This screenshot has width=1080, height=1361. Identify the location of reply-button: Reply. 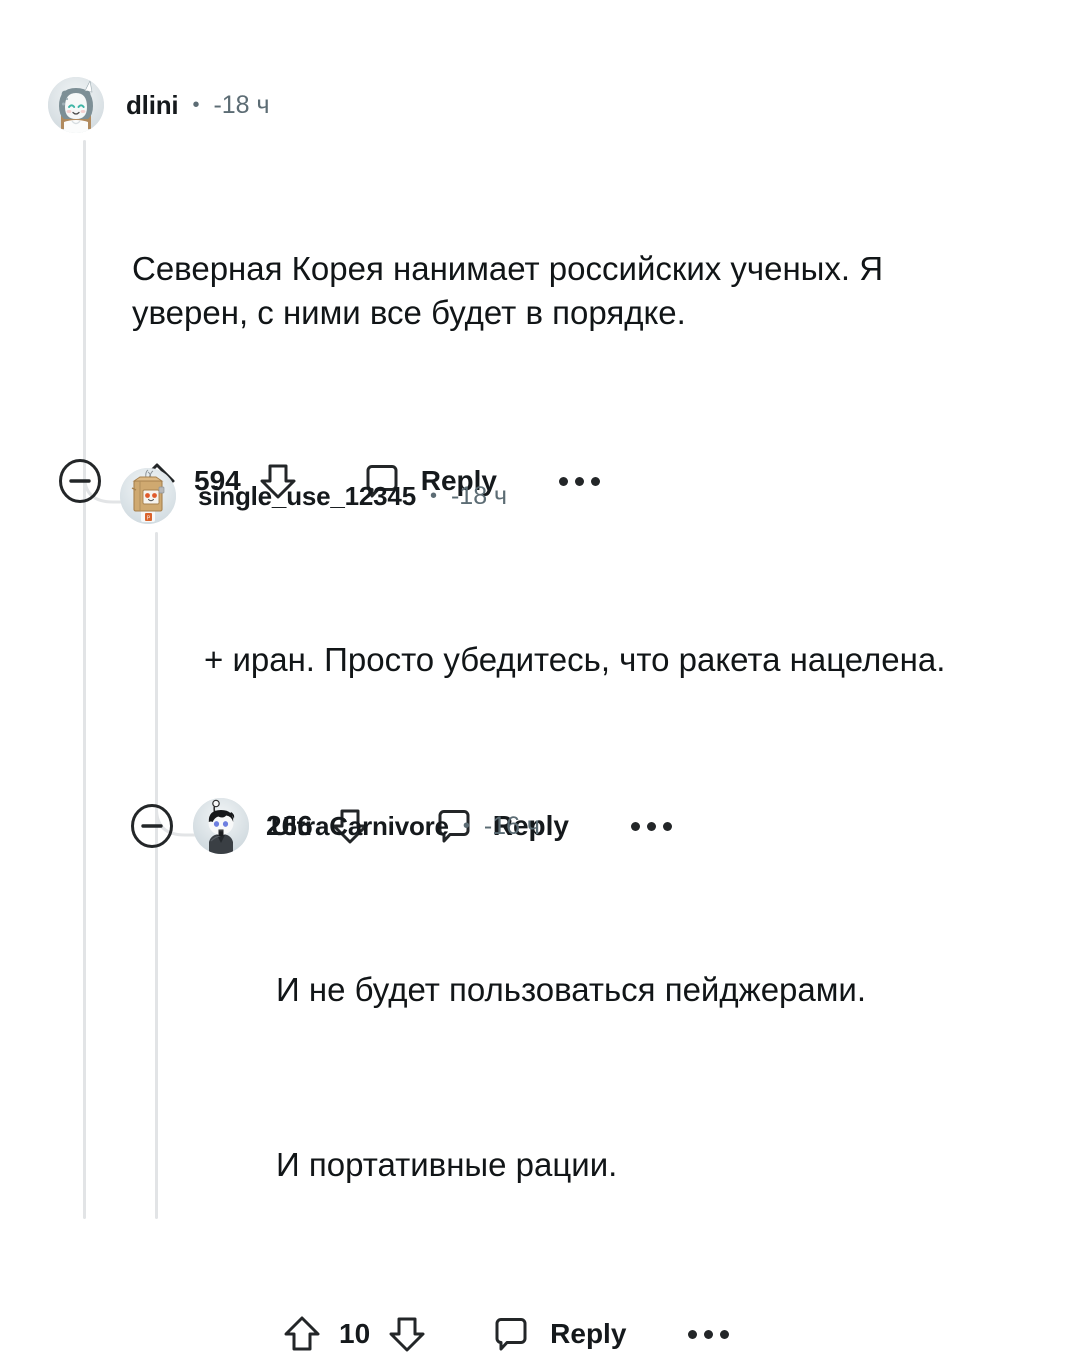
(558, 1334).